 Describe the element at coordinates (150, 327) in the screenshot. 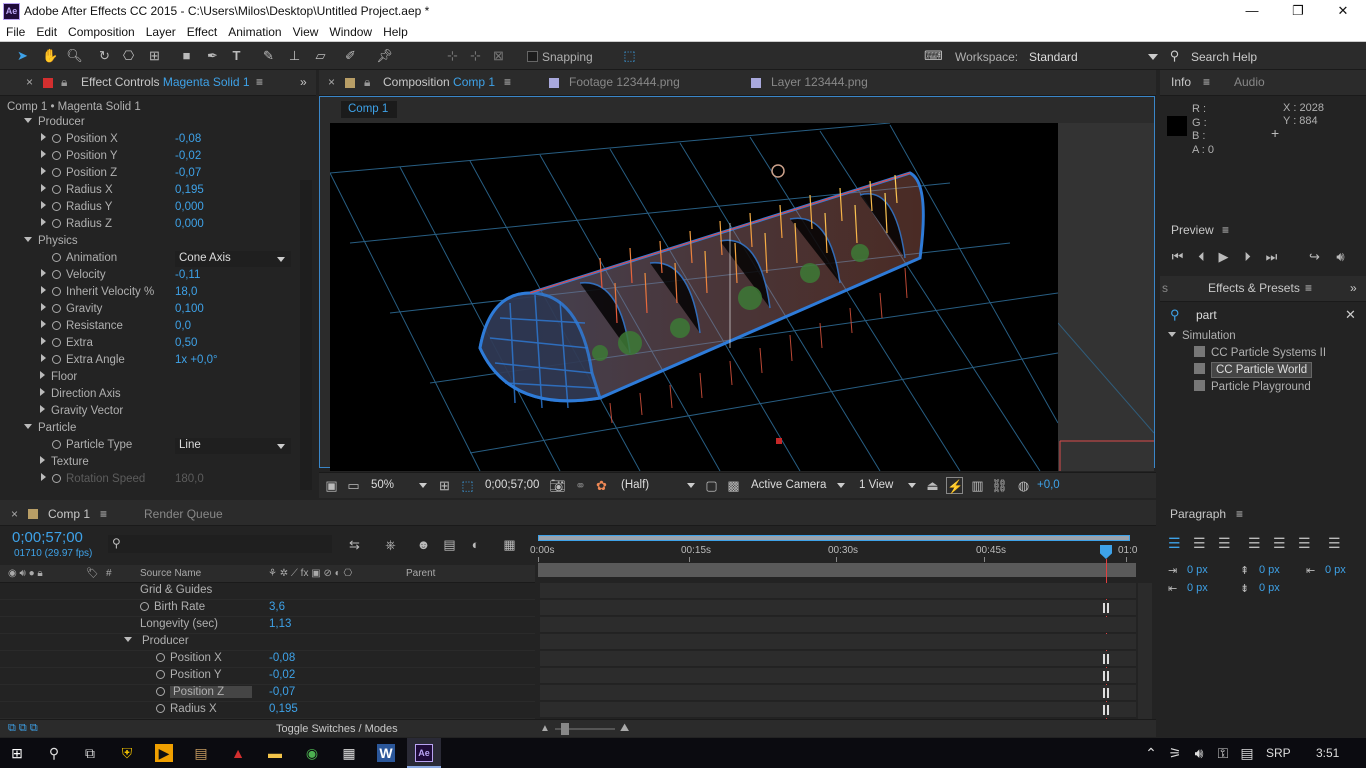

I see `effect-property-row: Resistance 0,0` at that location.